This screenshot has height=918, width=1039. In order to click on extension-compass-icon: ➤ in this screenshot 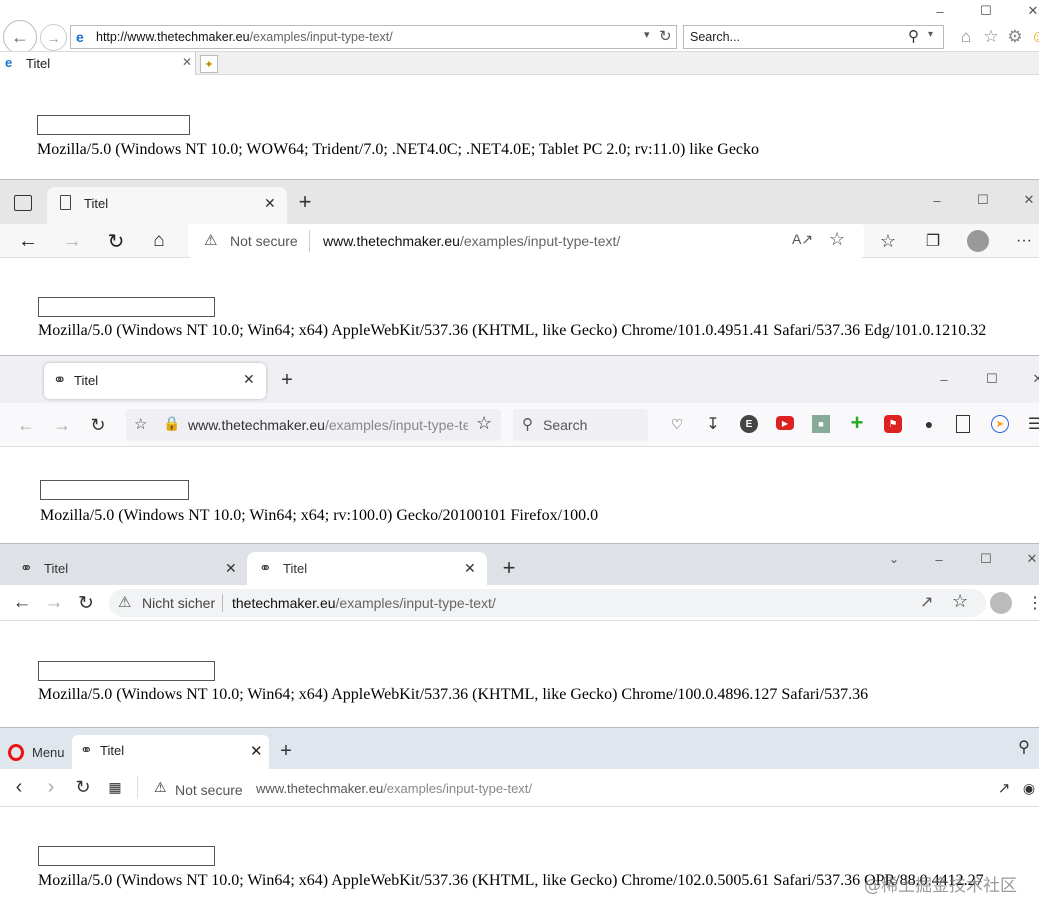, I will do `click(1000, 424)`.